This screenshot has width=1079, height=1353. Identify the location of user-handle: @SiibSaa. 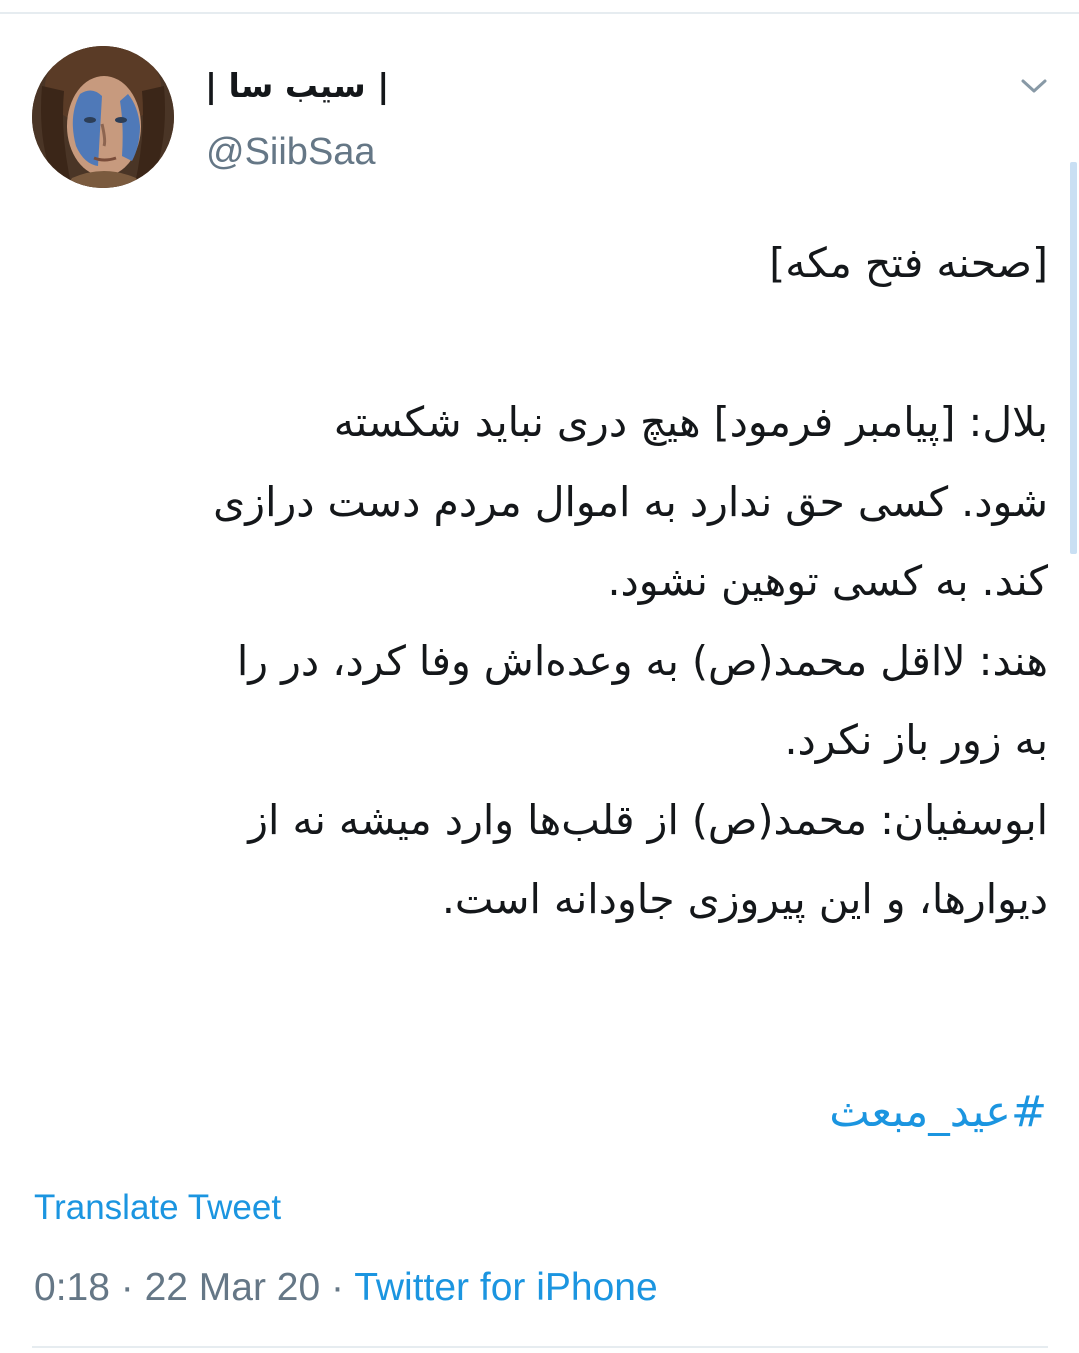
(291, 152).